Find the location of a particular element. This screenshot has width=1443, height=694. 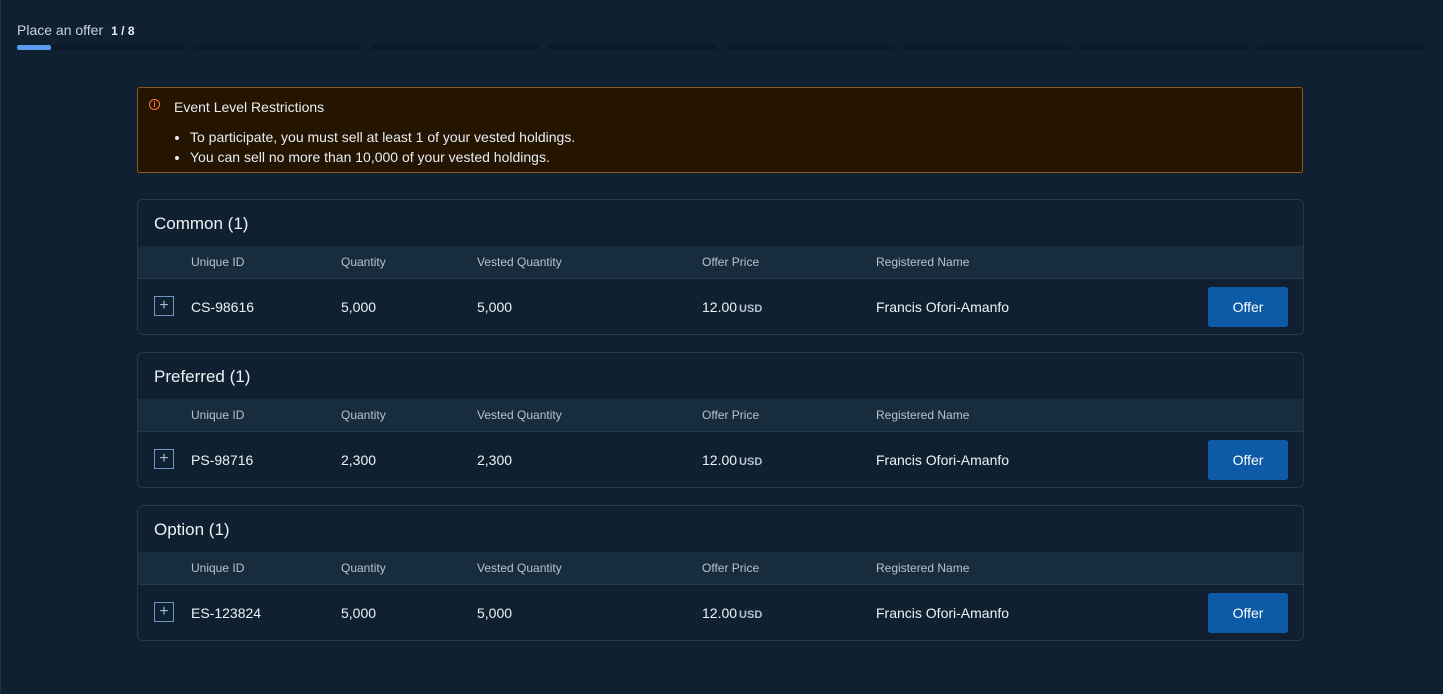

unique-id-cell: PS-98716 is located at coordinates (222, 460).